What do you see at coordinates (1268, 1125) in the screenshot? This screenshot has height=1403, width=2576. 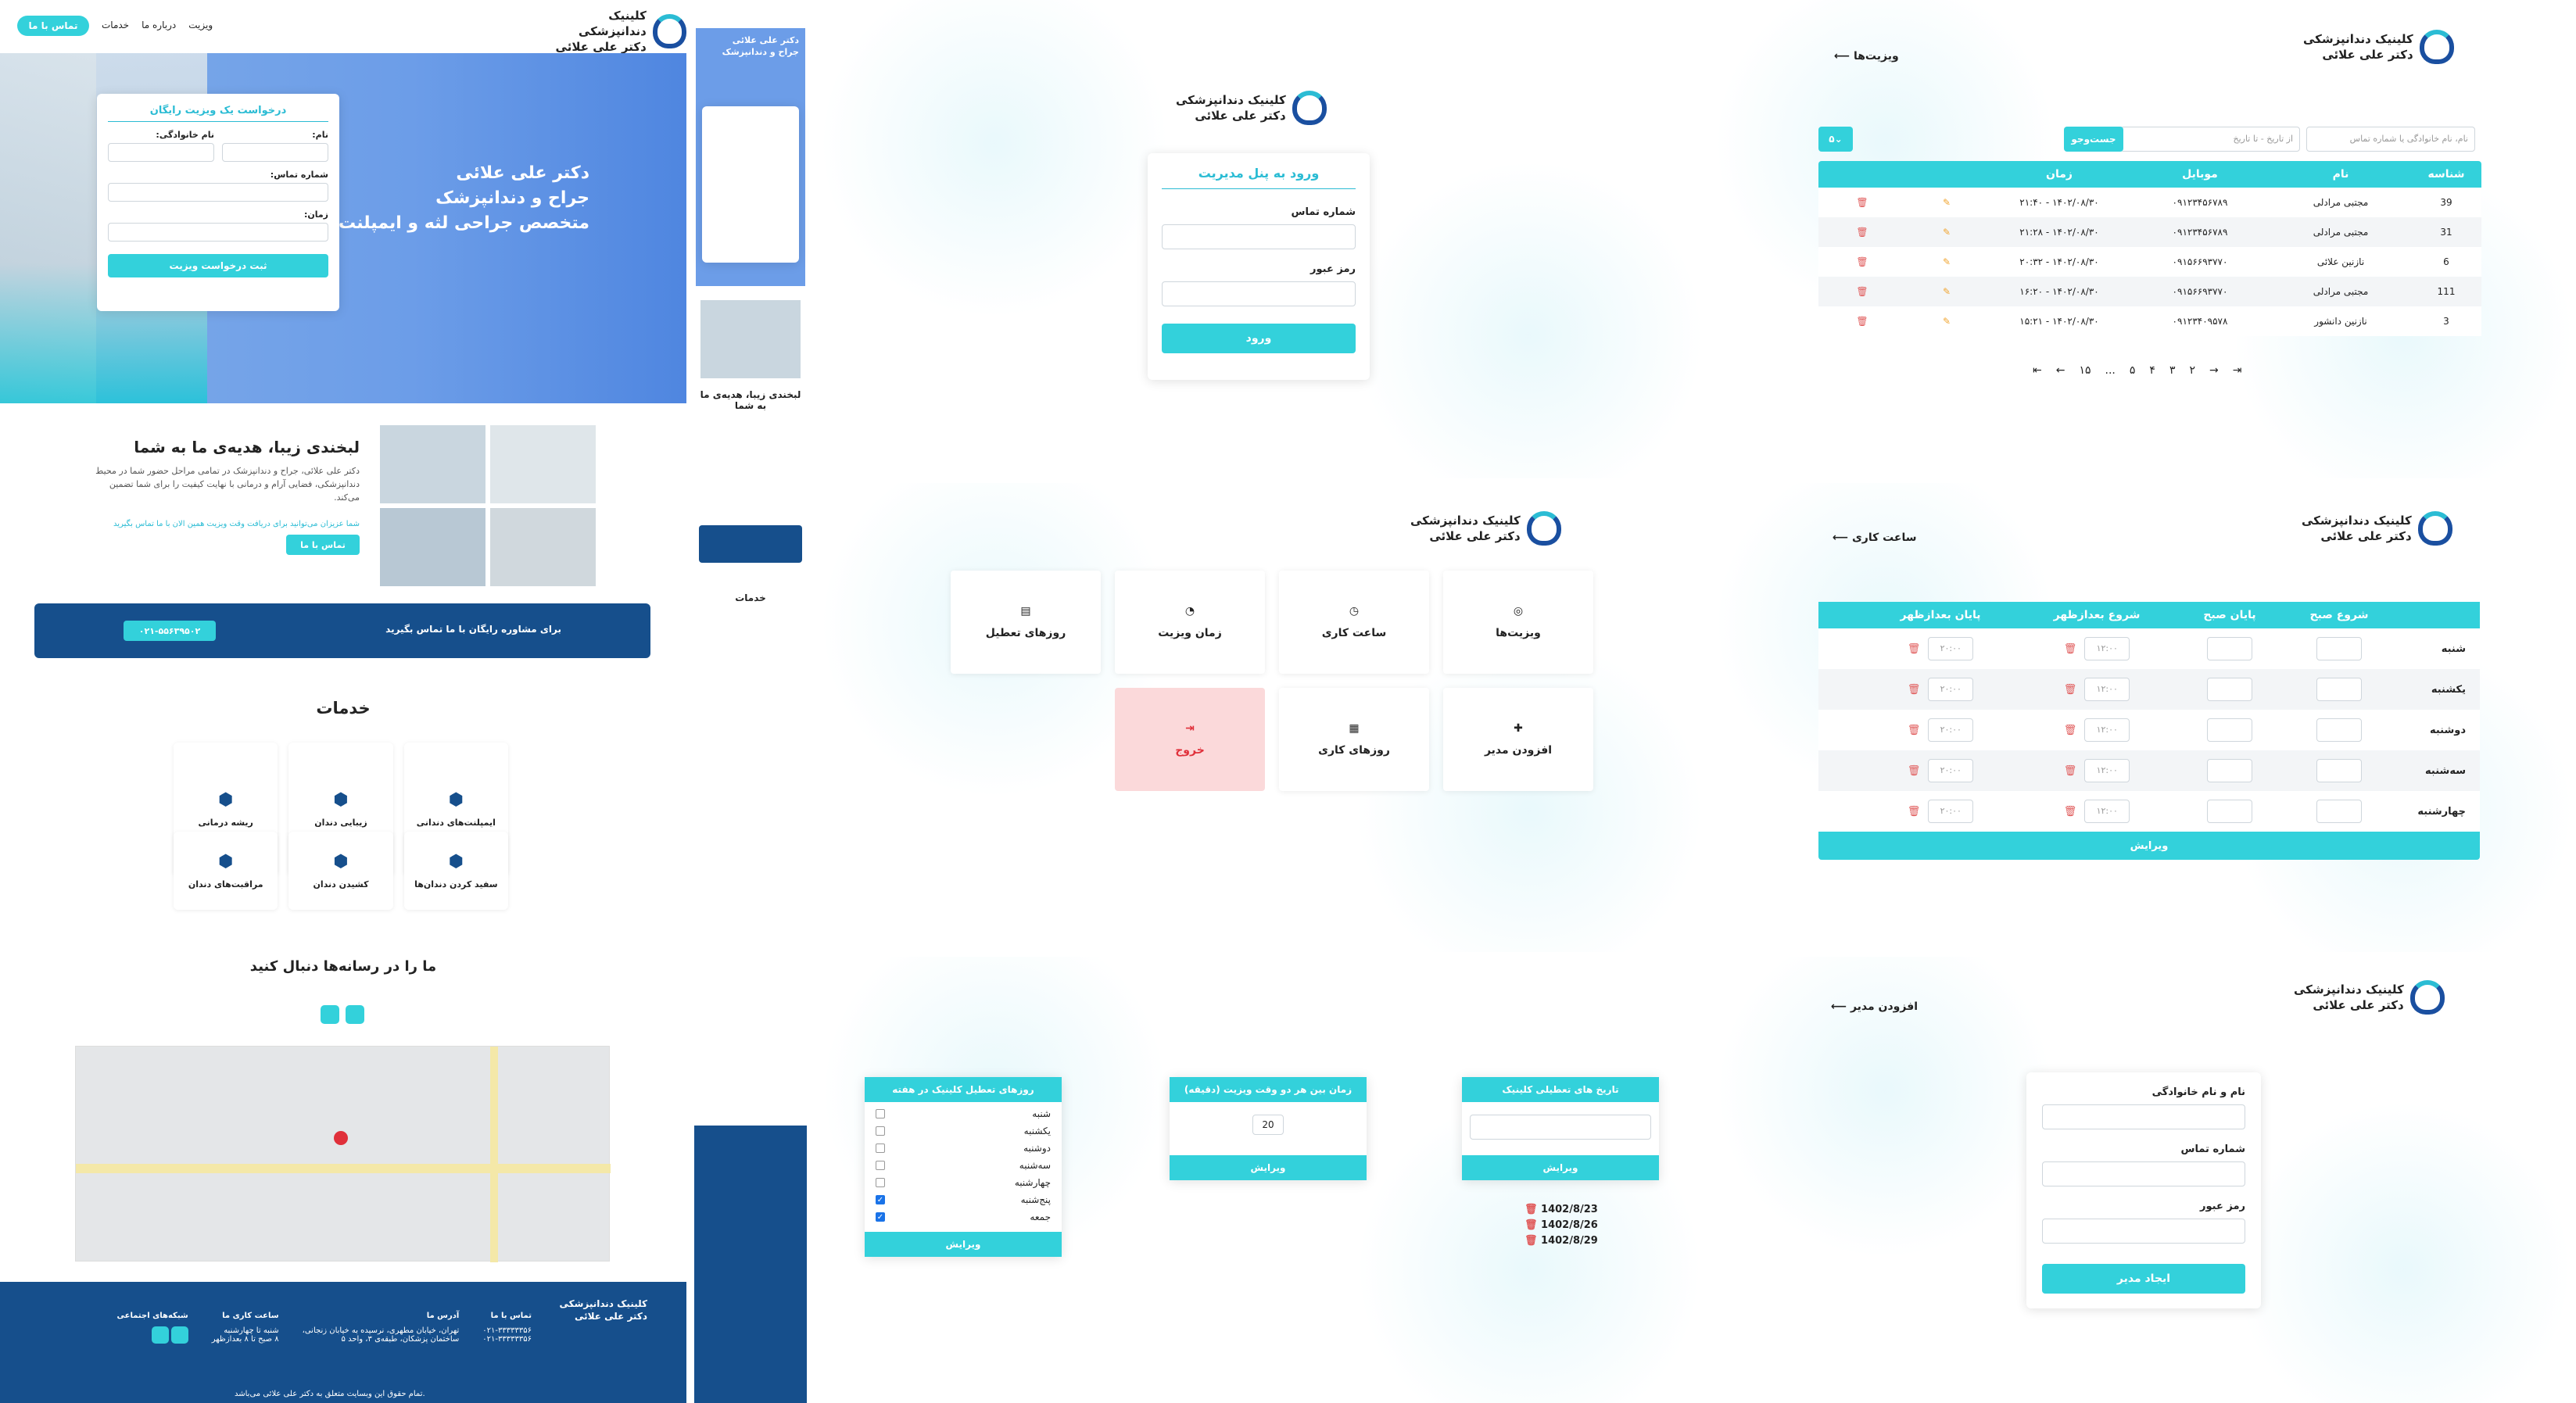 I see `interval-input: 20` at bounding box center [1268, 1125].